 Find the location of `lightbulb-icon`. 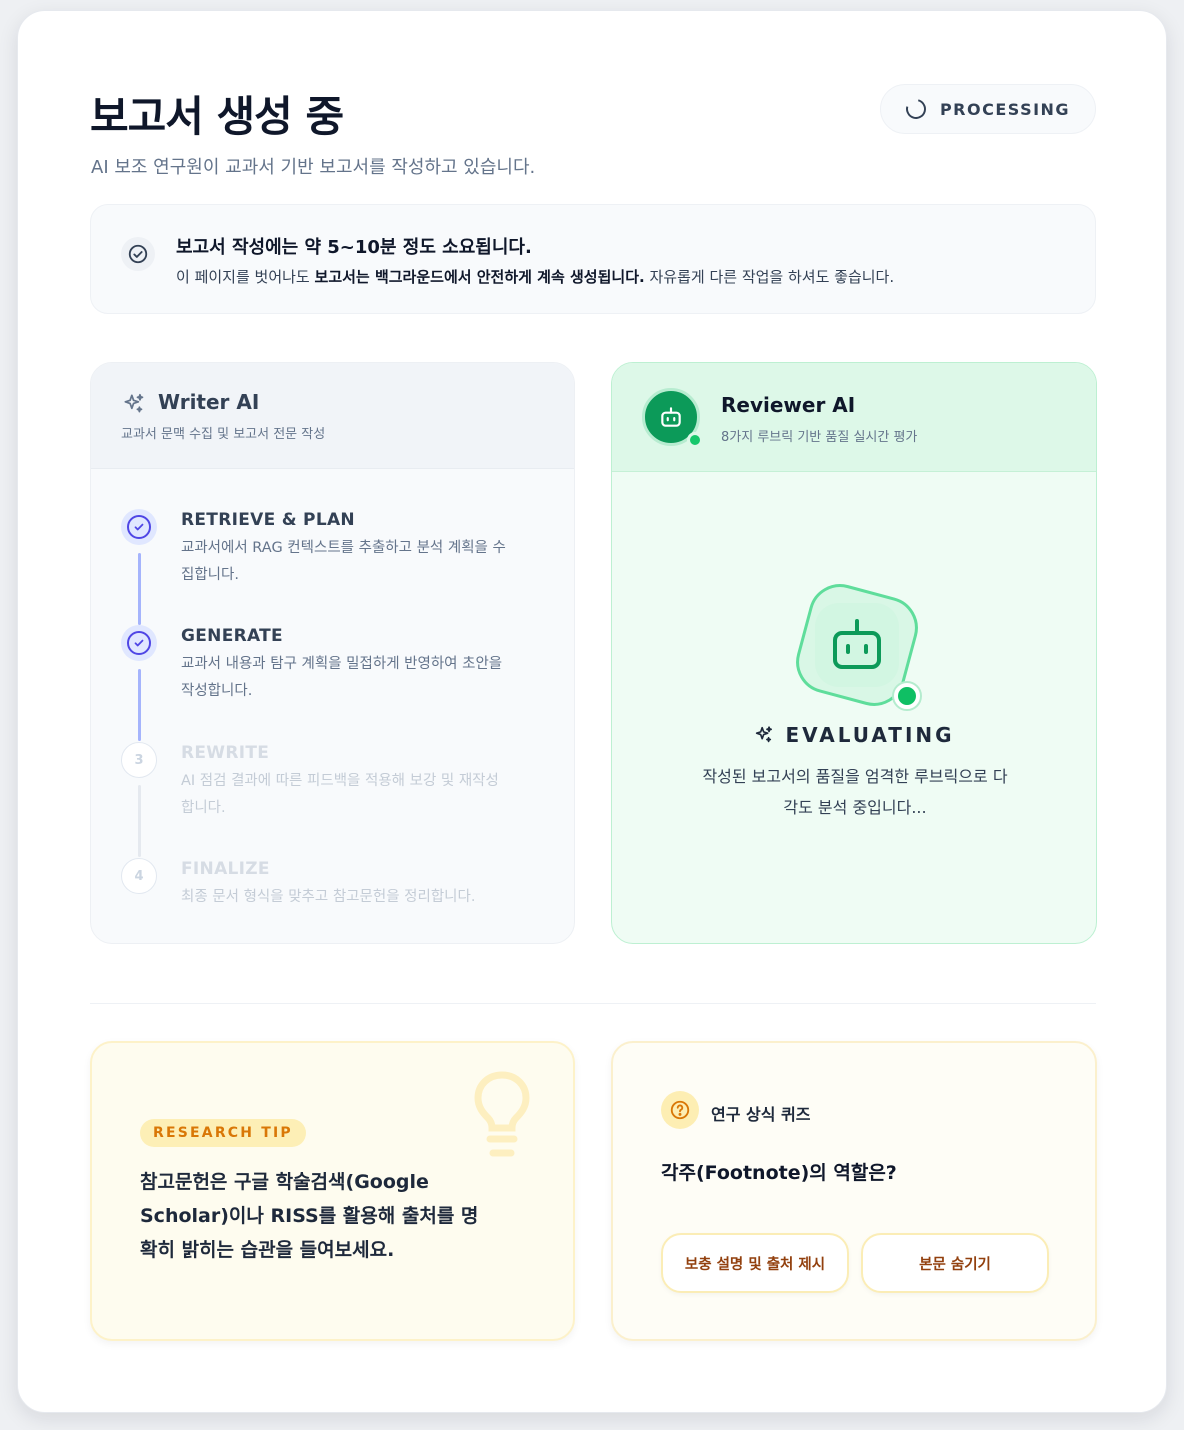

lightbulb-icon is located at coordinates (502, 1114).